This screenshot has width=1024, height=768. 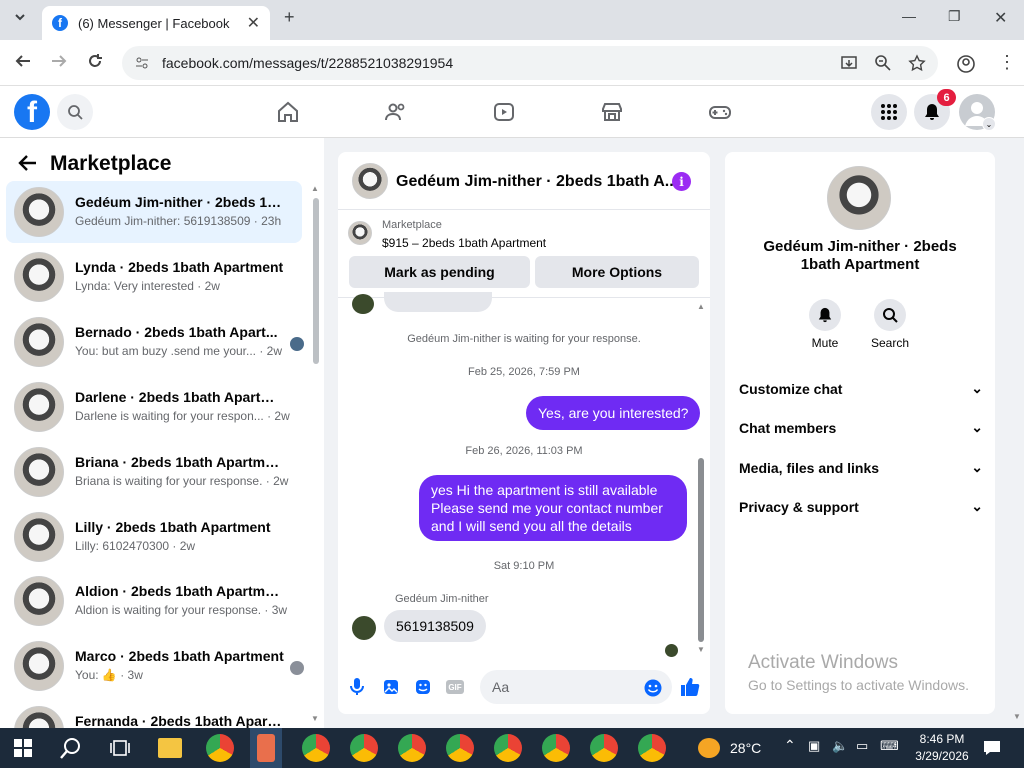 I want to click on back-button, so click(x=23, y=63).